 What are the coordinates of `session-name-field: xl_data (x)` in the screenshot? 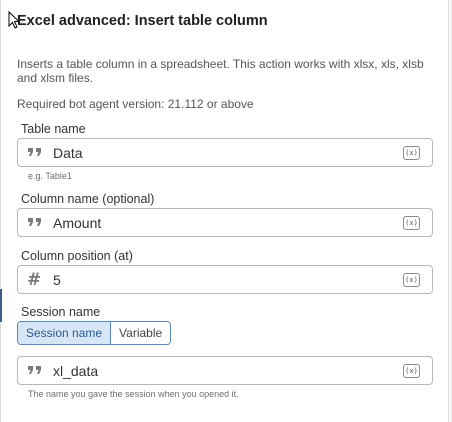 It's located at (225, 370).